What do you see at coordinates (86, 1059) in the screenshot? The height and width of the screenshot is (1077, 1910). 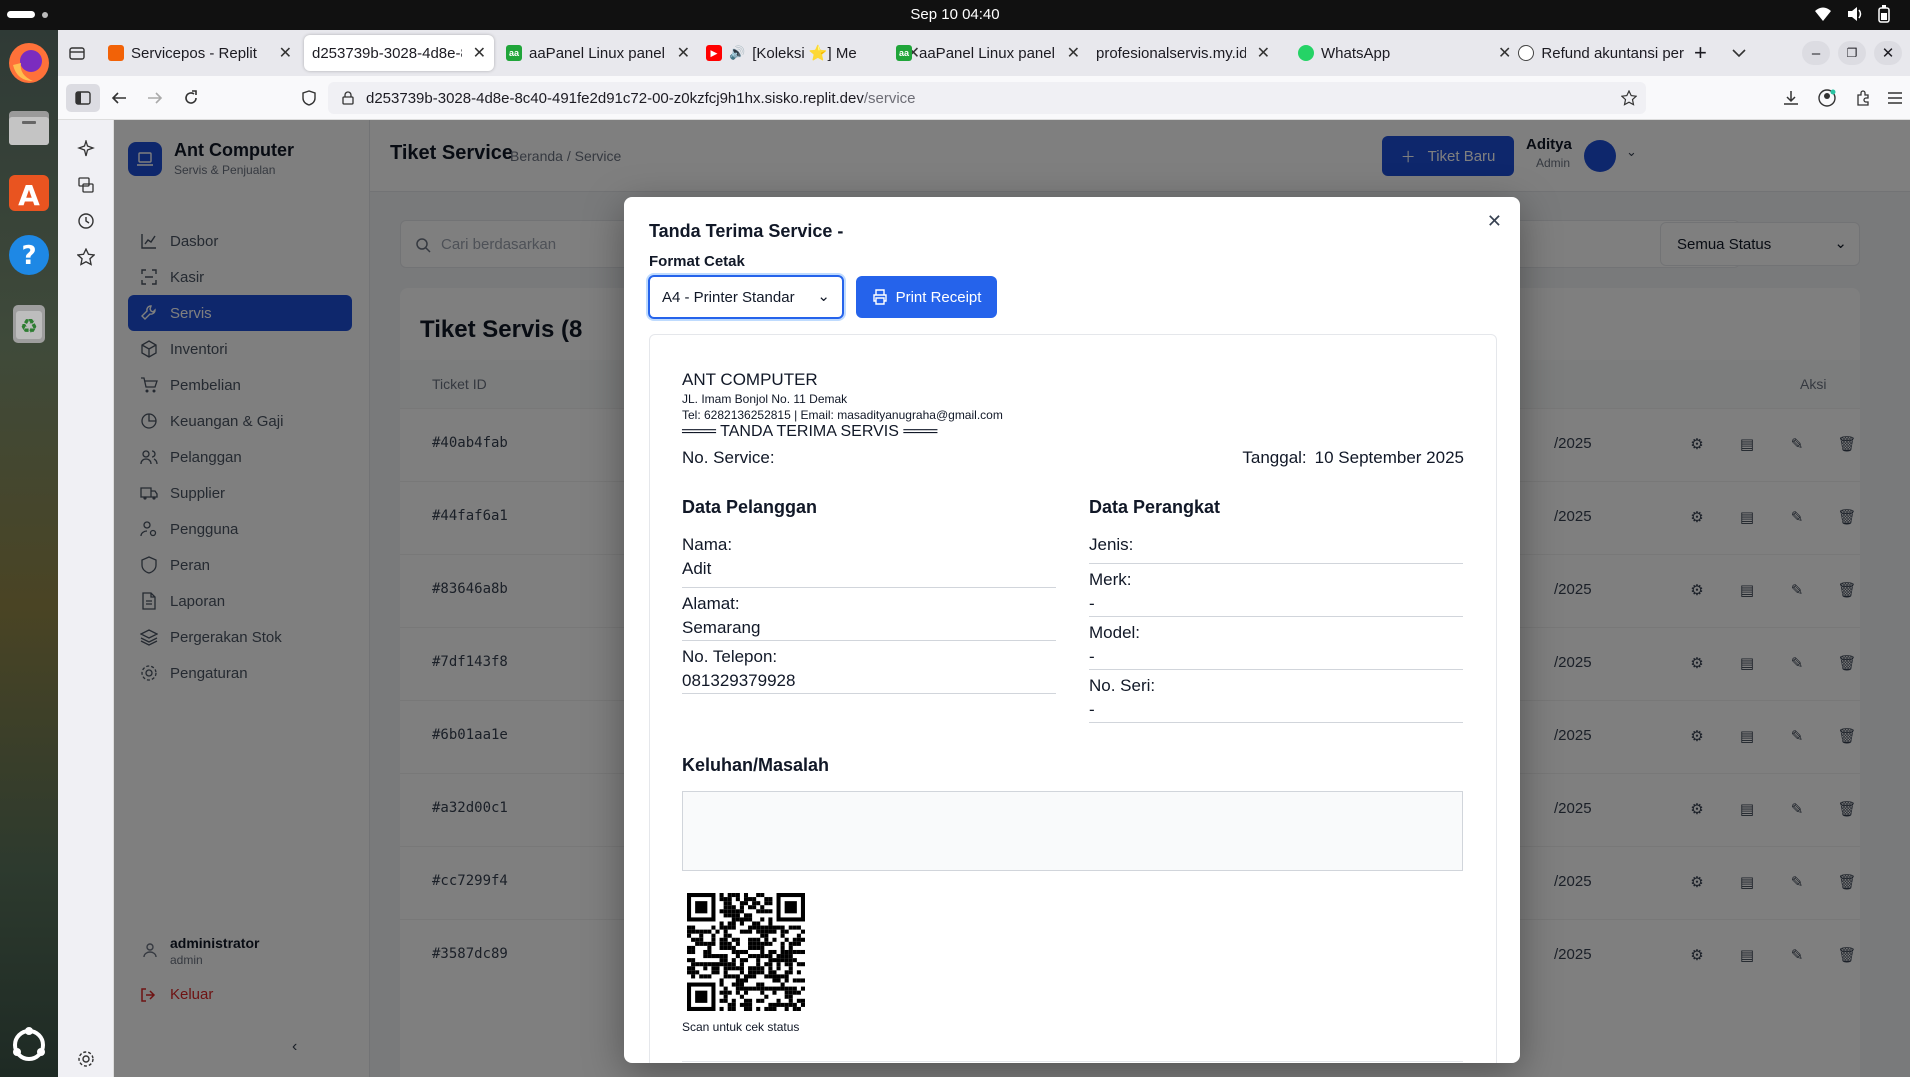 I see `sidebar-settings-gear-icon` at bounding box center [86, 1059].